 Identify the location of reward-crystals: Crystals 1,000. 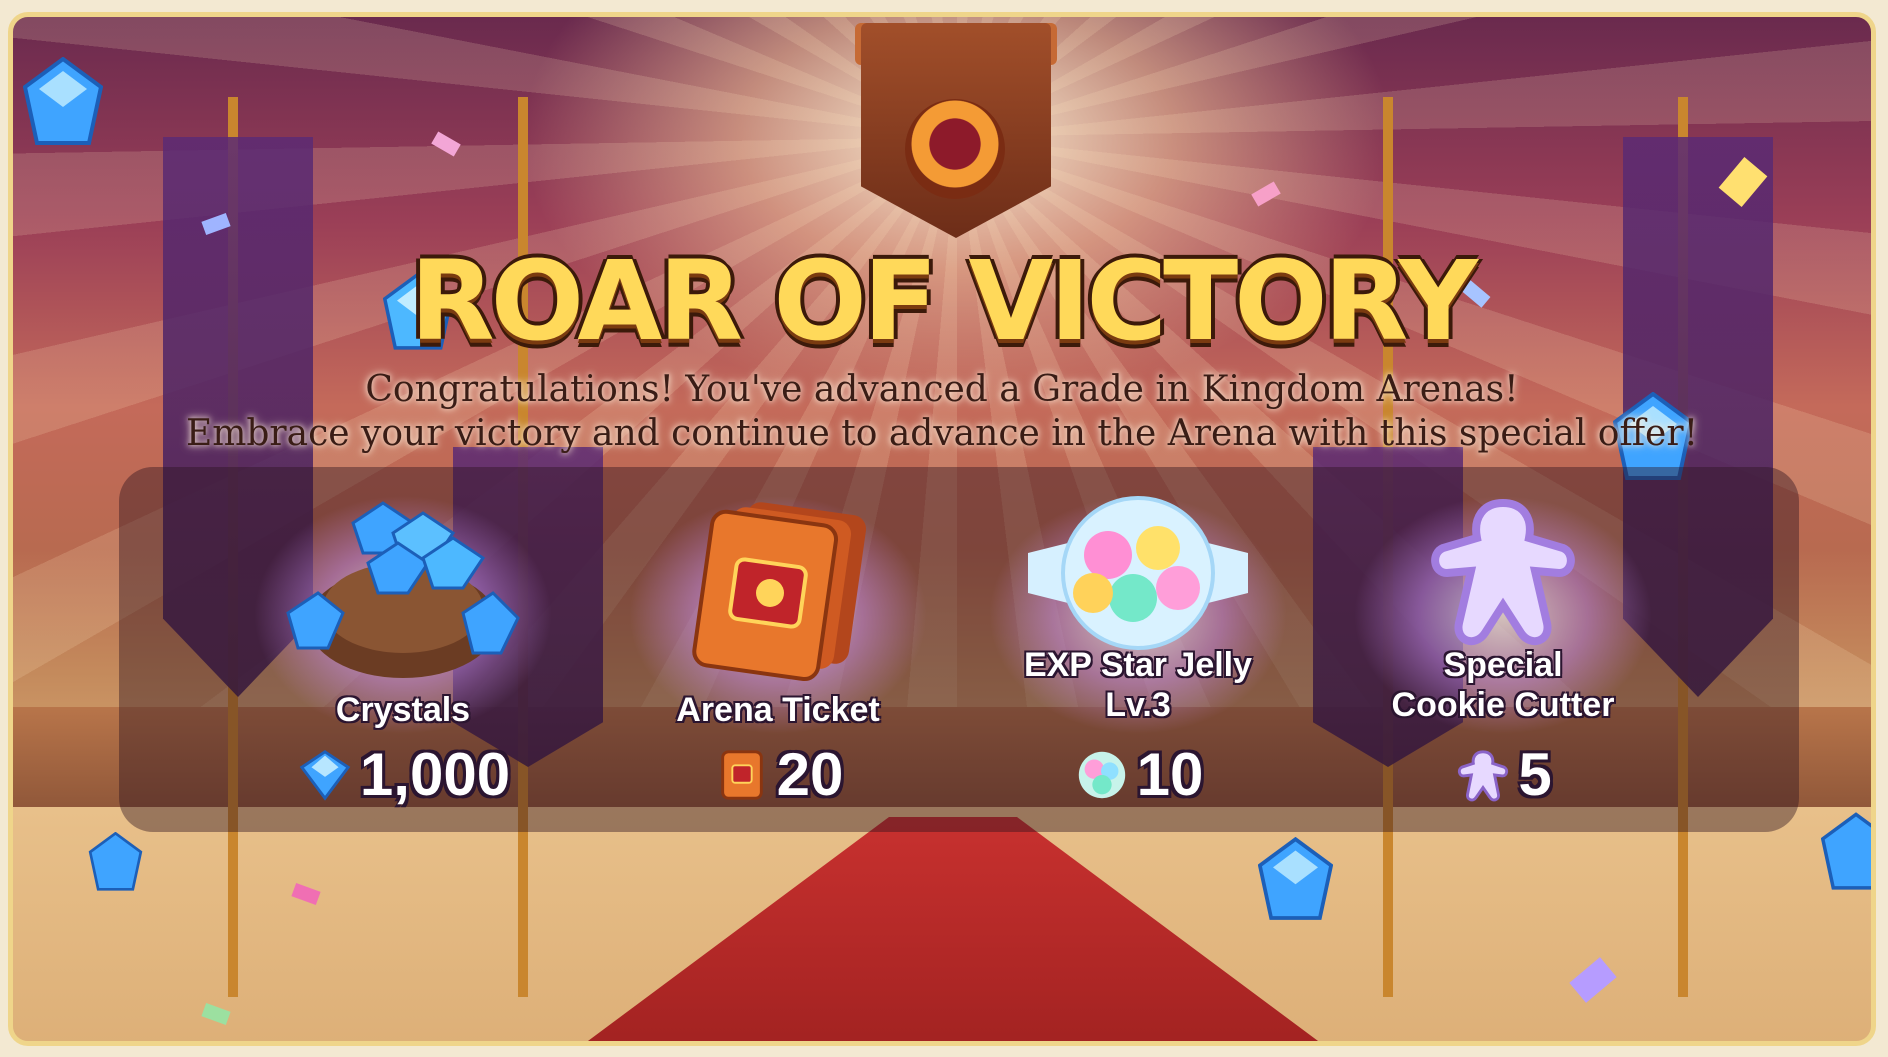
(403, 645).